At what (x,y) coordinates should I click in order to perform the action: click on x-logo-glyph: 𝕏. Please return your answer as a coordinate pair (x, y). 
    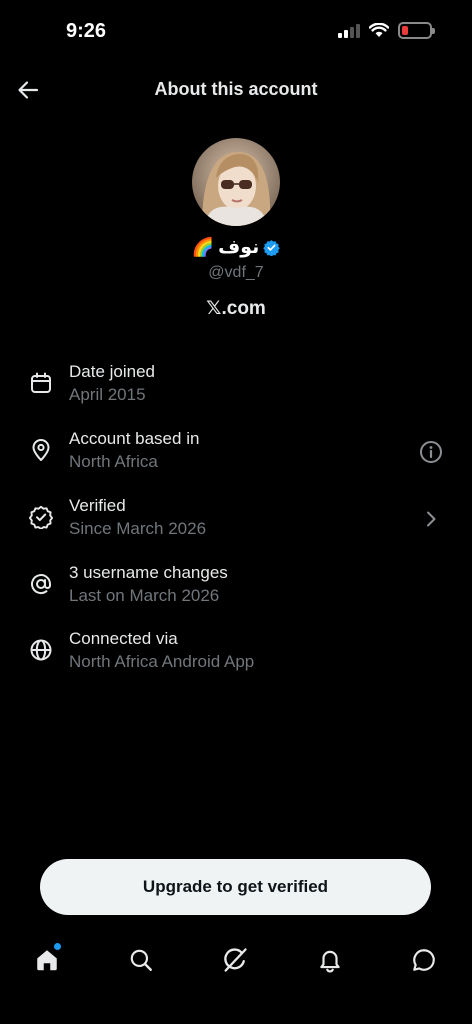
    Looking at the image, I should click on (214, 308).